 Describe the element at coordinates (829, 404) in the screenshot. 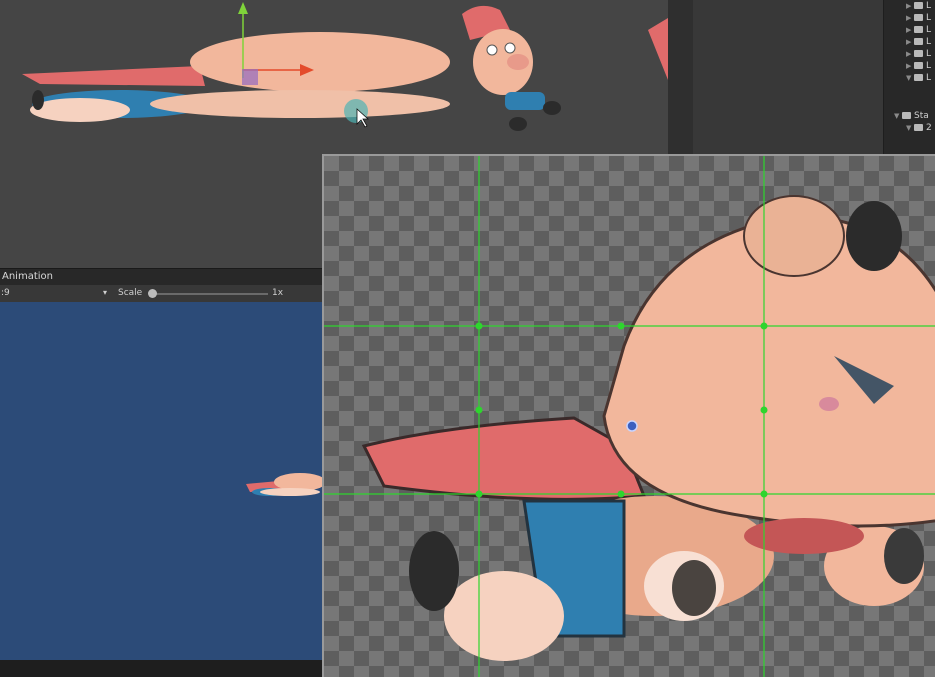

I see `sprite-pig-cheek` at that location.